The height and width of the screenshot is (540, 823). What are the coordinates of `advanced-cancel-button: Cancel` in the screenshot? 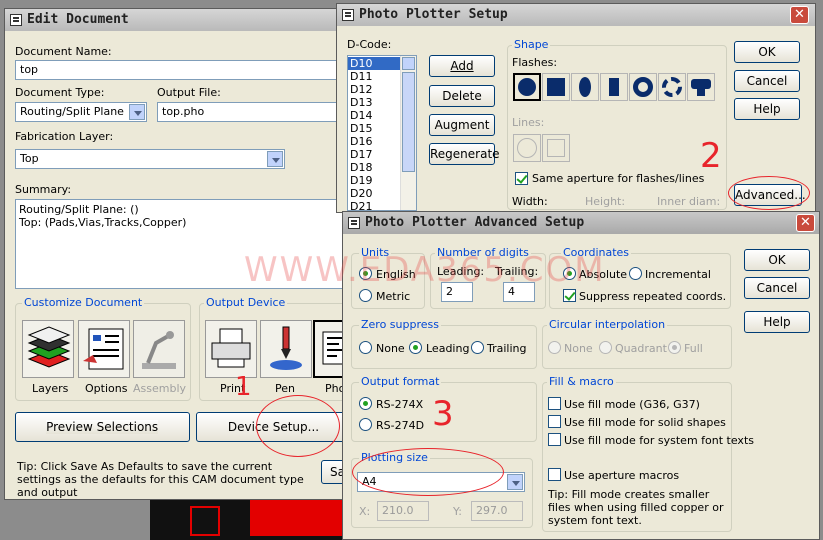 It's located at (777, 288).